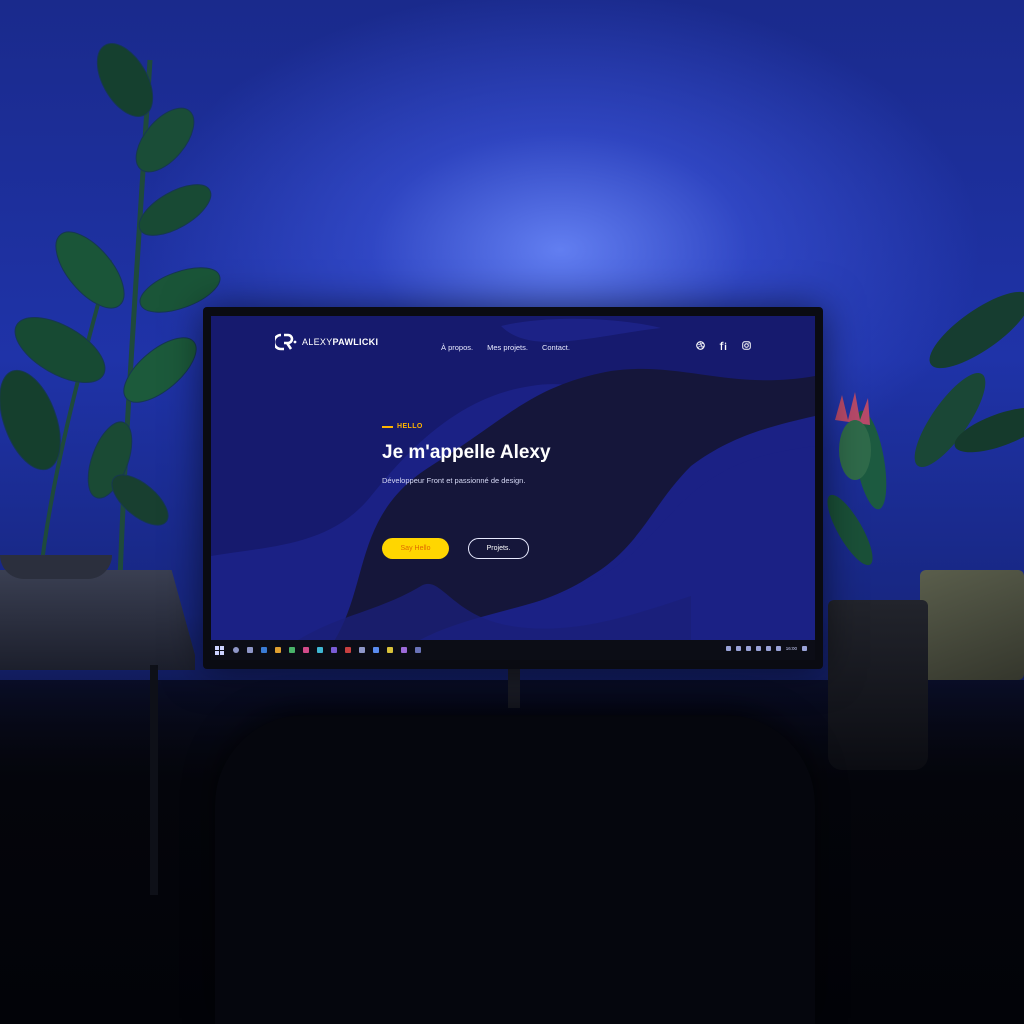  Describe the element at coordinates (466, 452) in the screenshot. I see `hero-title: Je m'appelle Alexy` at that location.